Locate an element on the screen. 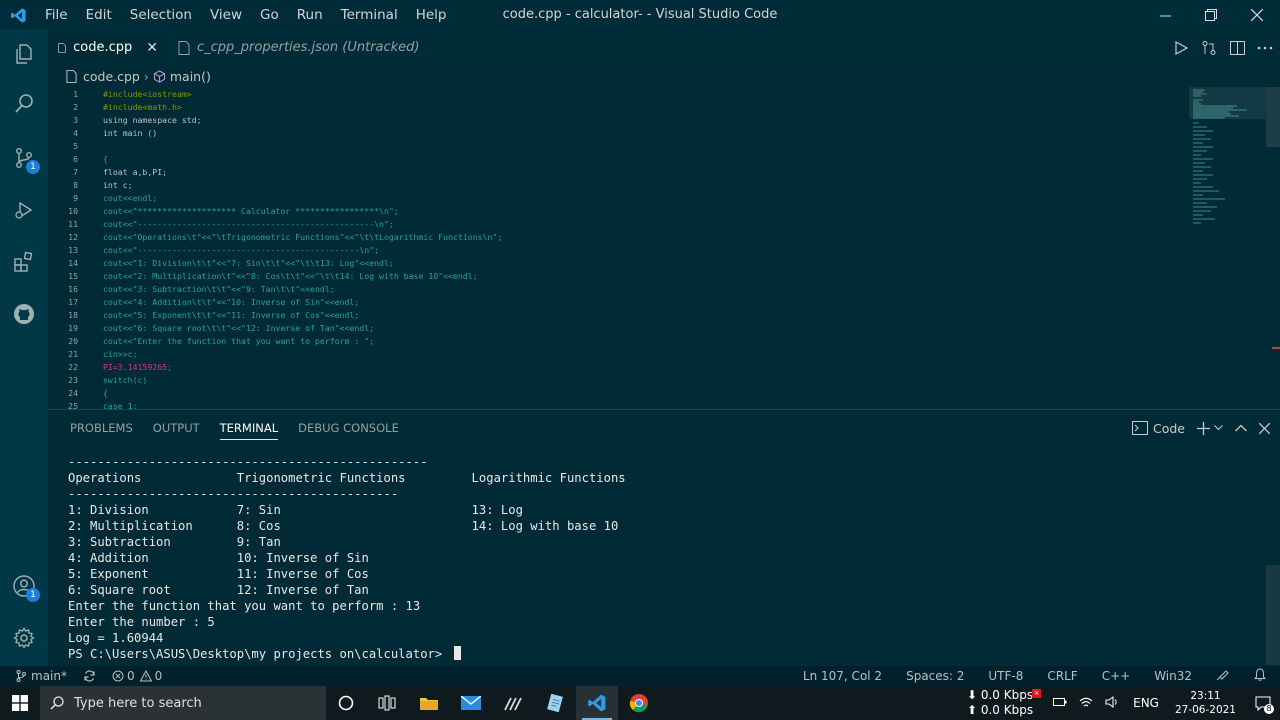  indentation: Spaces: 2 is located at coordinates (935, 676).